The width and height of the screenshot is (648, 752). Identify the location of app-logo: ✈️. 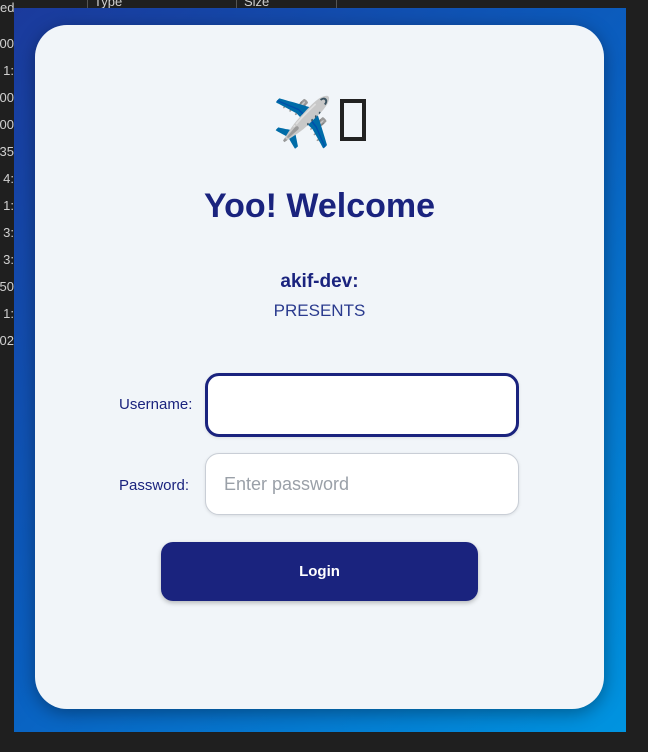
(319, 123).